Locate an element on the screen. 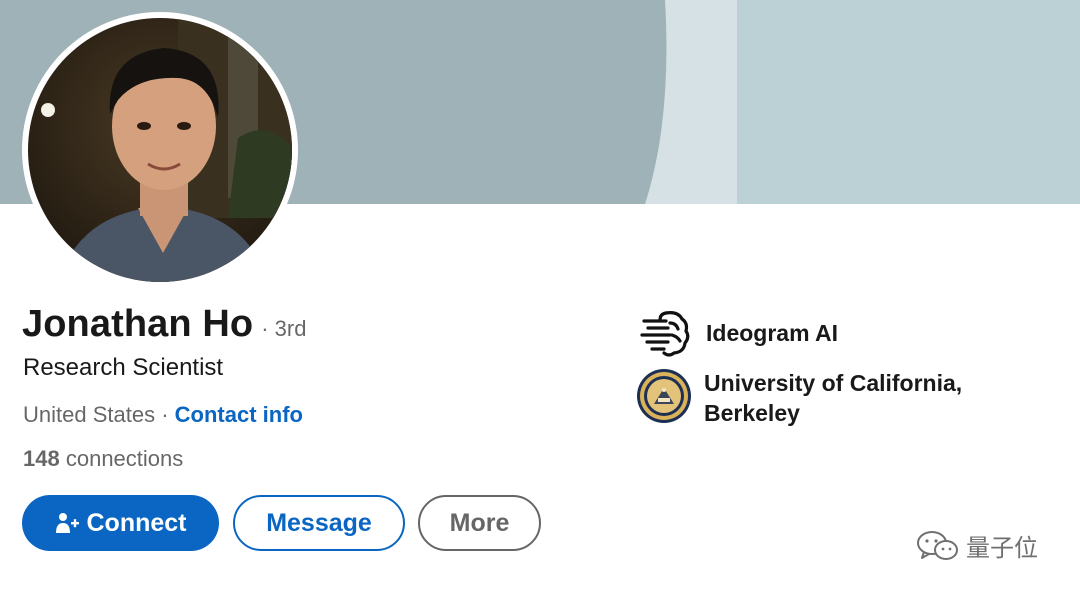 The height and width of the screenshot is (592, 1080). message-label: Message is located at coordinates (319, 522).